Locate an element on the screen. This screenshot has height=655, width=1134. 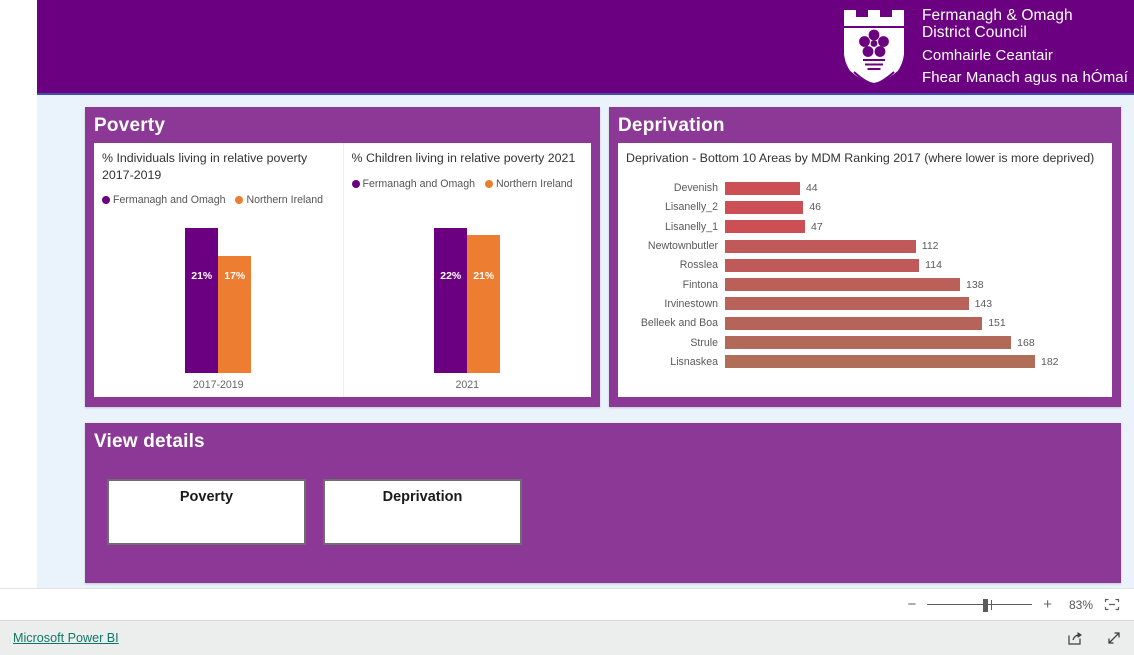
bars-row: 22% 21% is located at coordinates (468, 300).